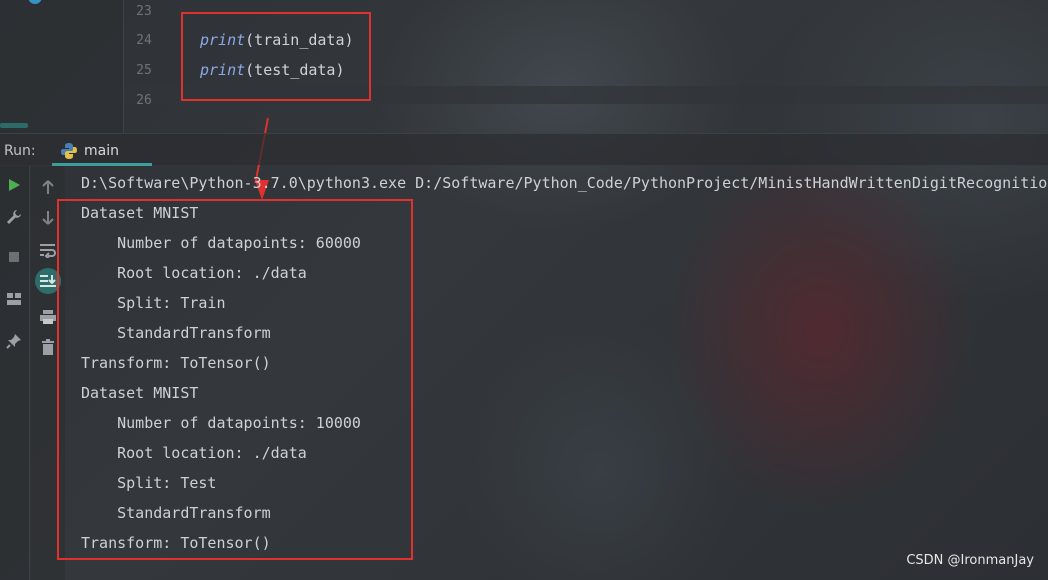  What do you see at coordinates (69, 153) in the screenshot?
I see `python-icon` at bounding box center [69, 153].